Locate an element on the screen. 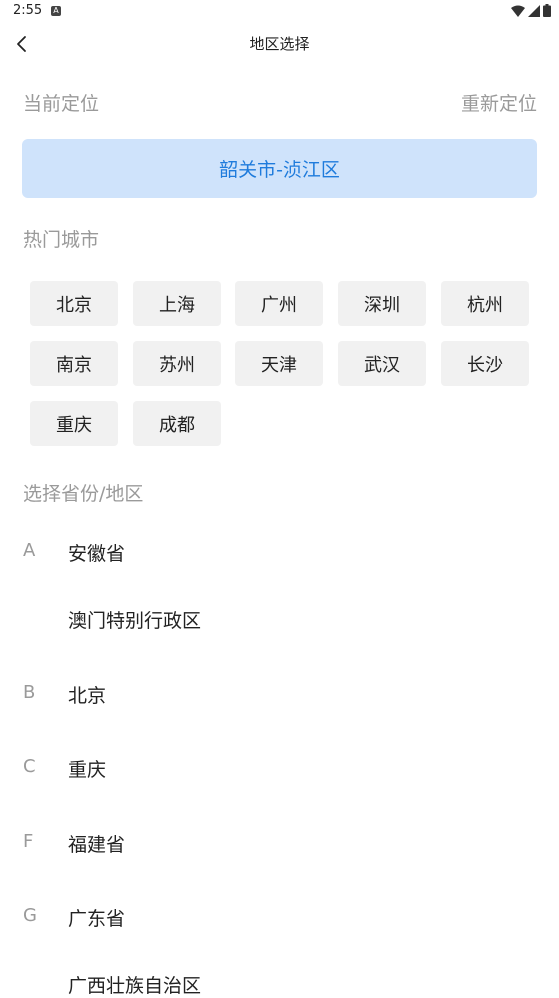 Image resolution: width=559 pixels, height=998 pixels. status-icons is located at coordinates (531, 10).